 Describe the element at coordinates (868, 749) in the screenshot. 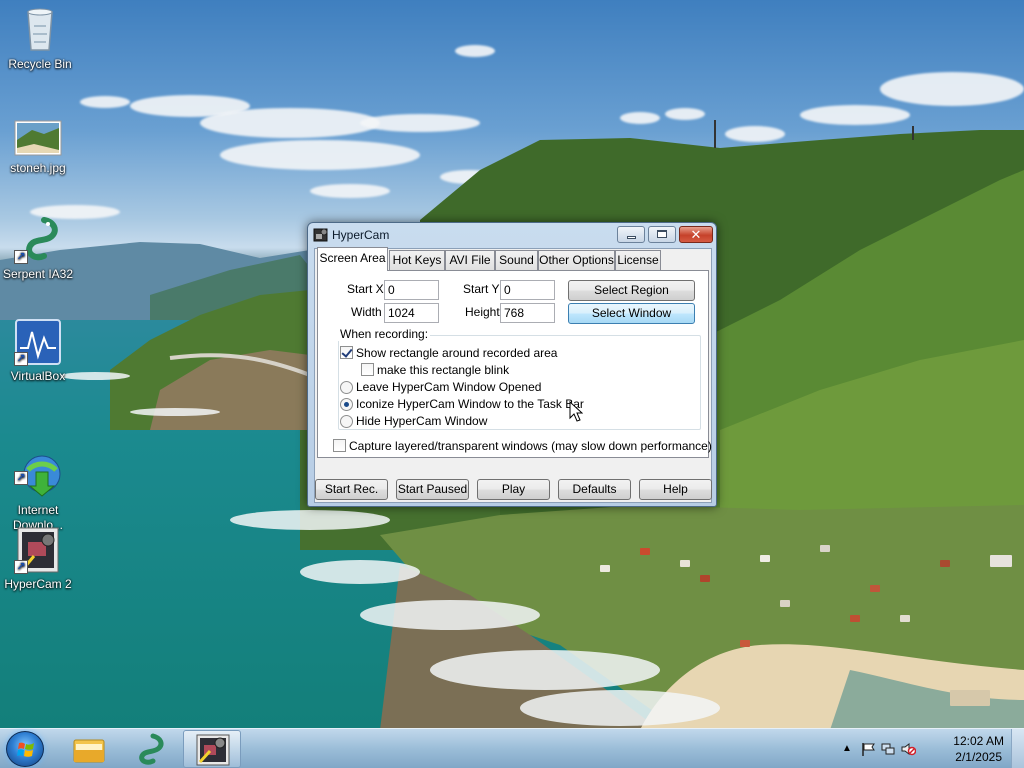

I see `action-center-flag-icon` at that location.